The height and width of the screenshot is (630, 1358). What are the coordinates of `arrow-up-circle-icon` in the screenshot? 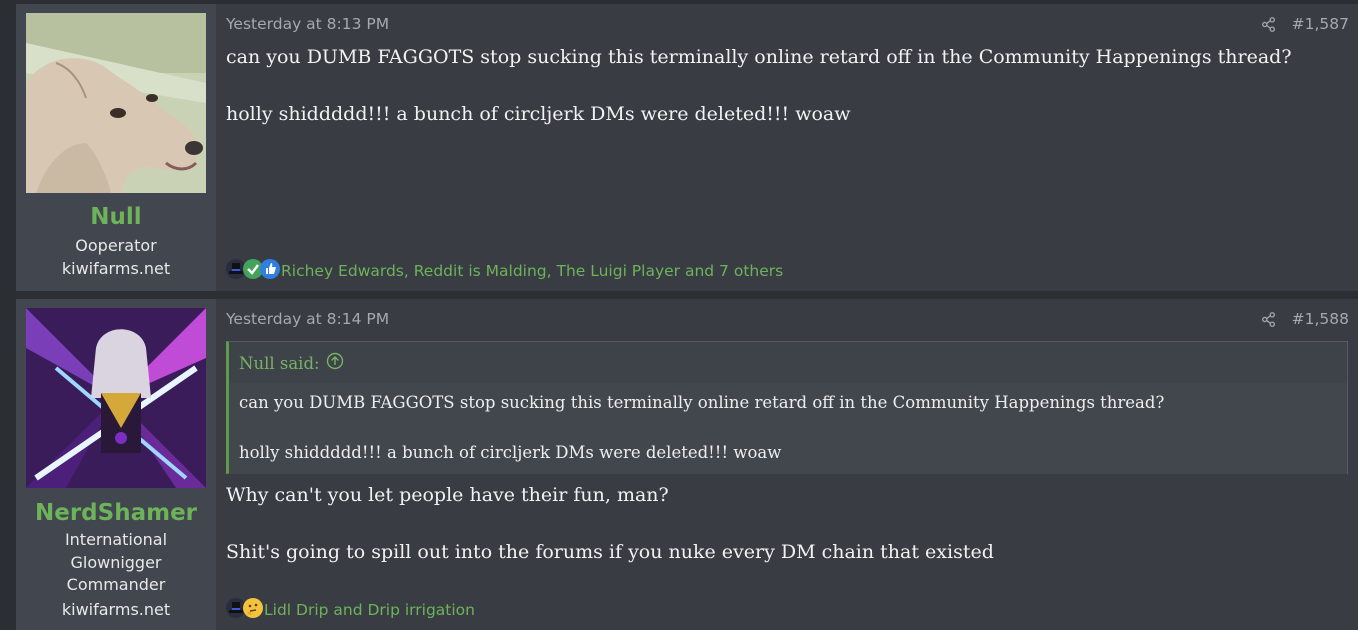 It's located at (335, 363).